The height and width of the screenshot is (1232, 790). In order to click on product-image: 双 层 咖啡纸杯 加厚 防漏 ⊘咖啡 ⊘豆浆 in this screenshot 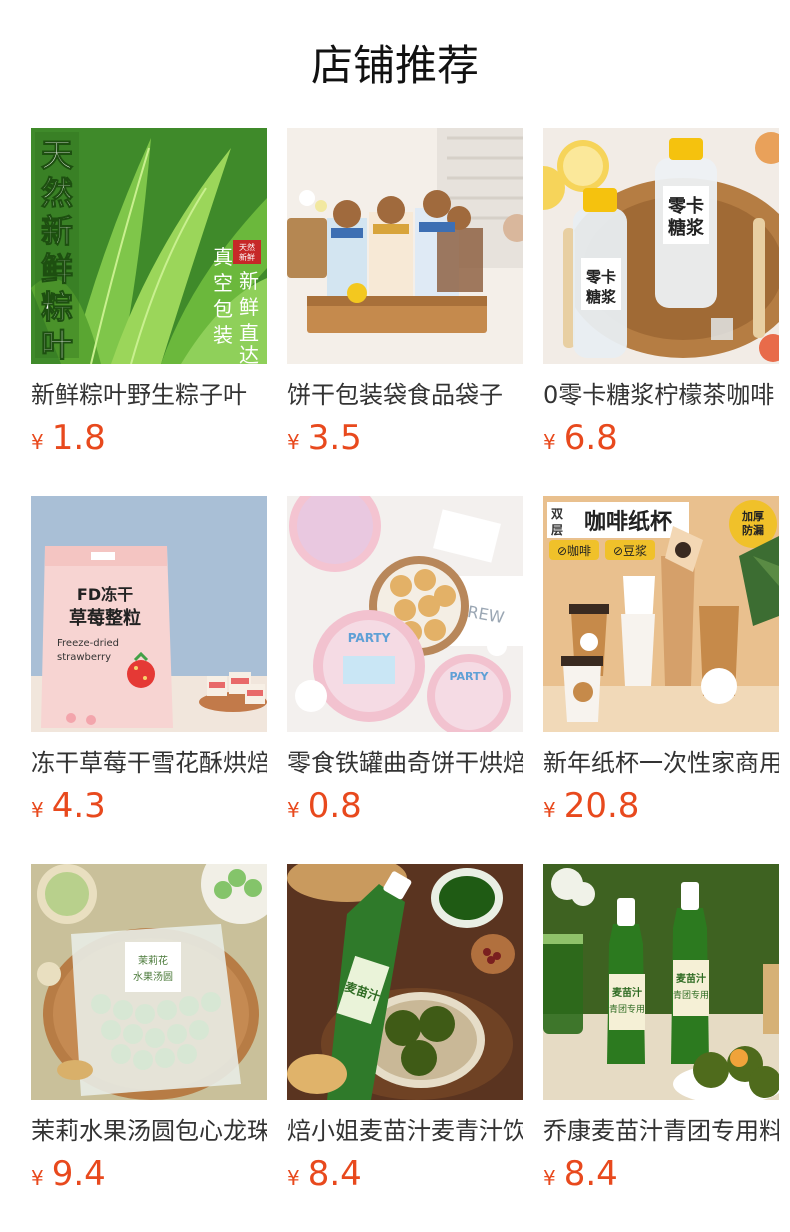, I will do `click(661, 614)`.